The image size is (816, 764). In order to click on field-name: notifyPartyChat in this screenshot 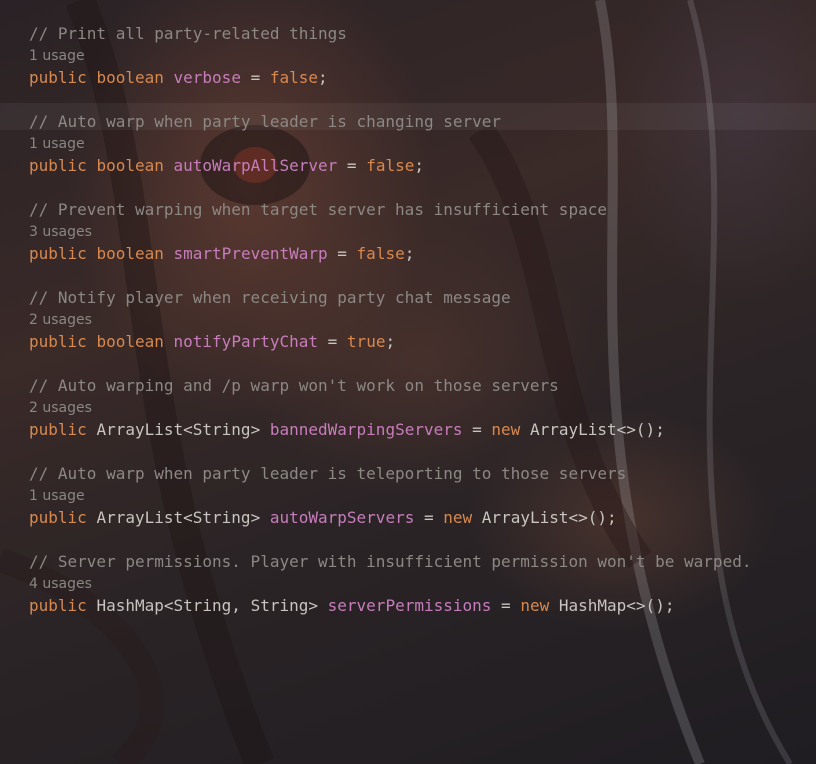, I will do `click(246, 341)`.